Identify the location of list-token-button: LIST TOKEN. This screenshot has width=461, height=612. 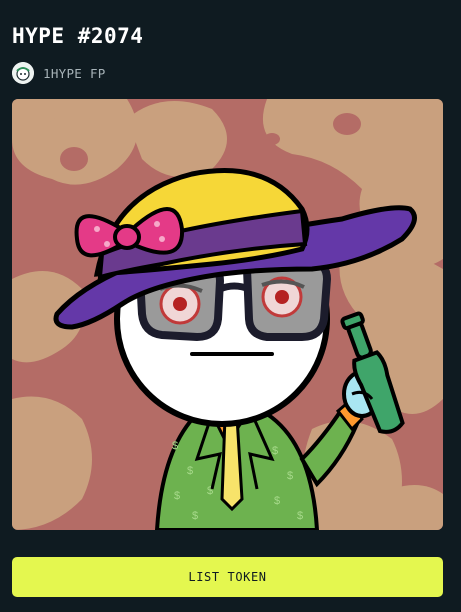
(227, 577).